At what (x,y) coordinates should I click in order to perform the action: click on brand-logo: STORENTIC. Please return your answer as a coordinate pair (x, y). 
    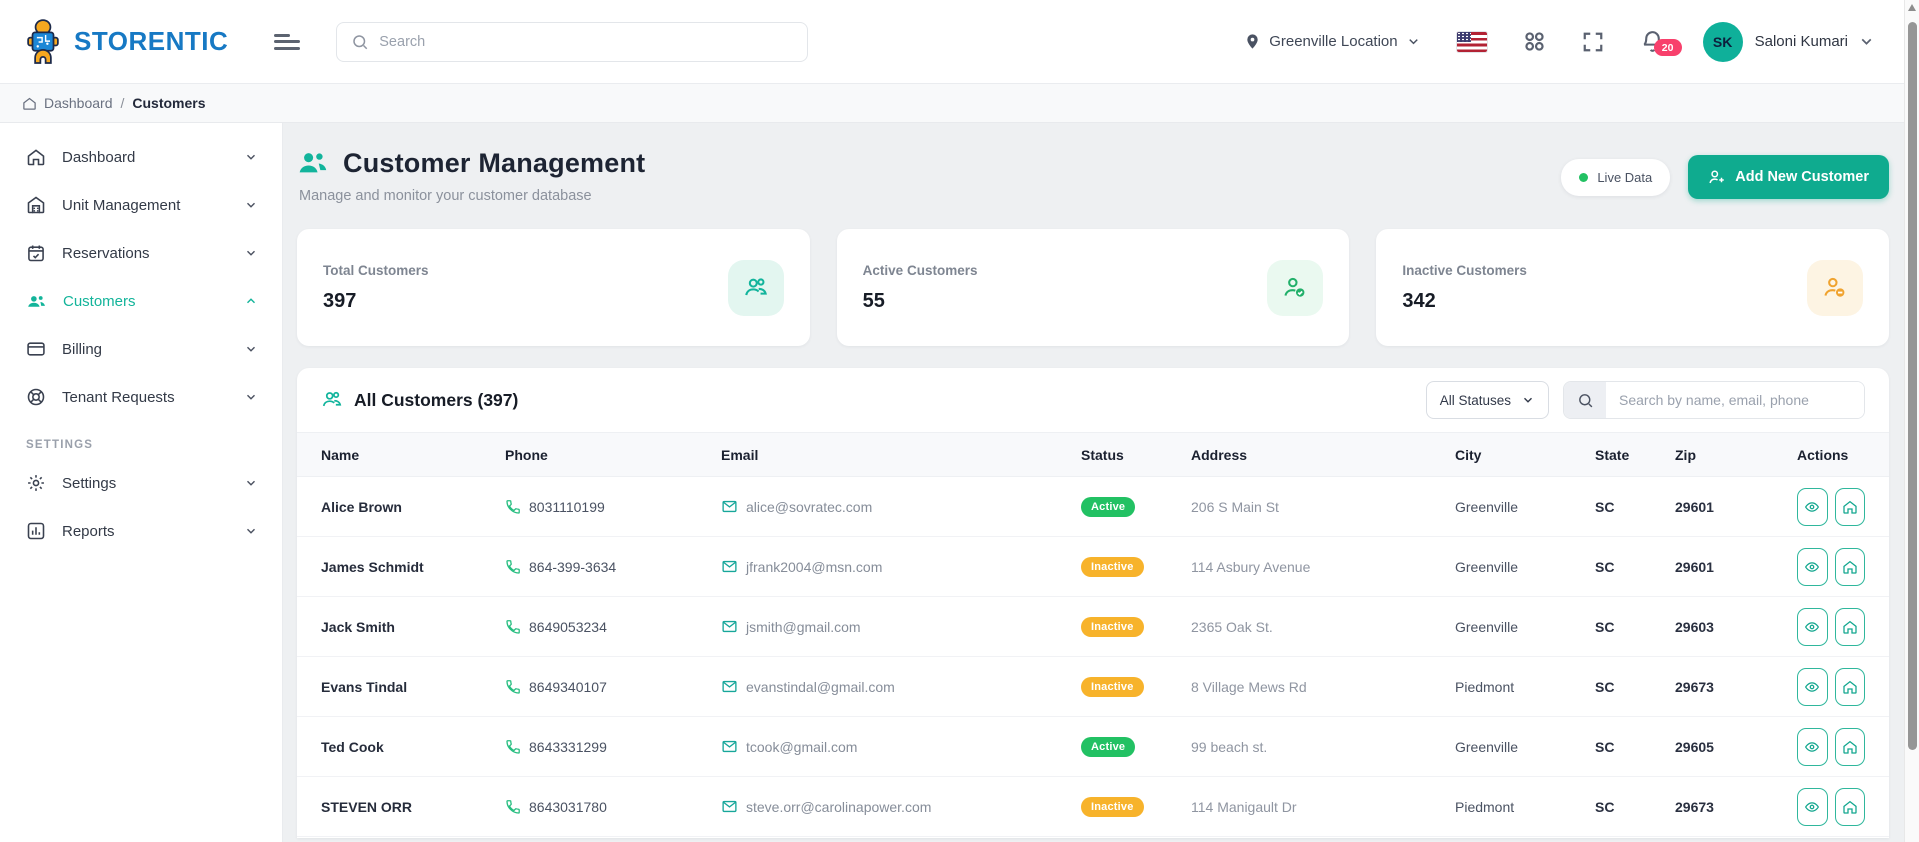
    Looking at the image, I should click on (125, 41).